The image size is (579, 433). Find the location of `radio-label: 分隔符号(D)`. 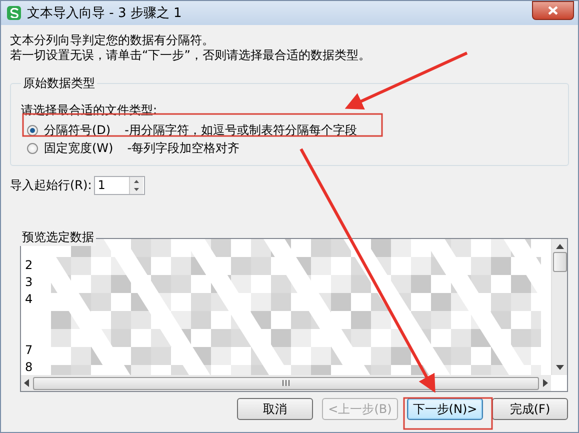

radio-label: 分隔符号(D) is located at coordinates (77, 130).